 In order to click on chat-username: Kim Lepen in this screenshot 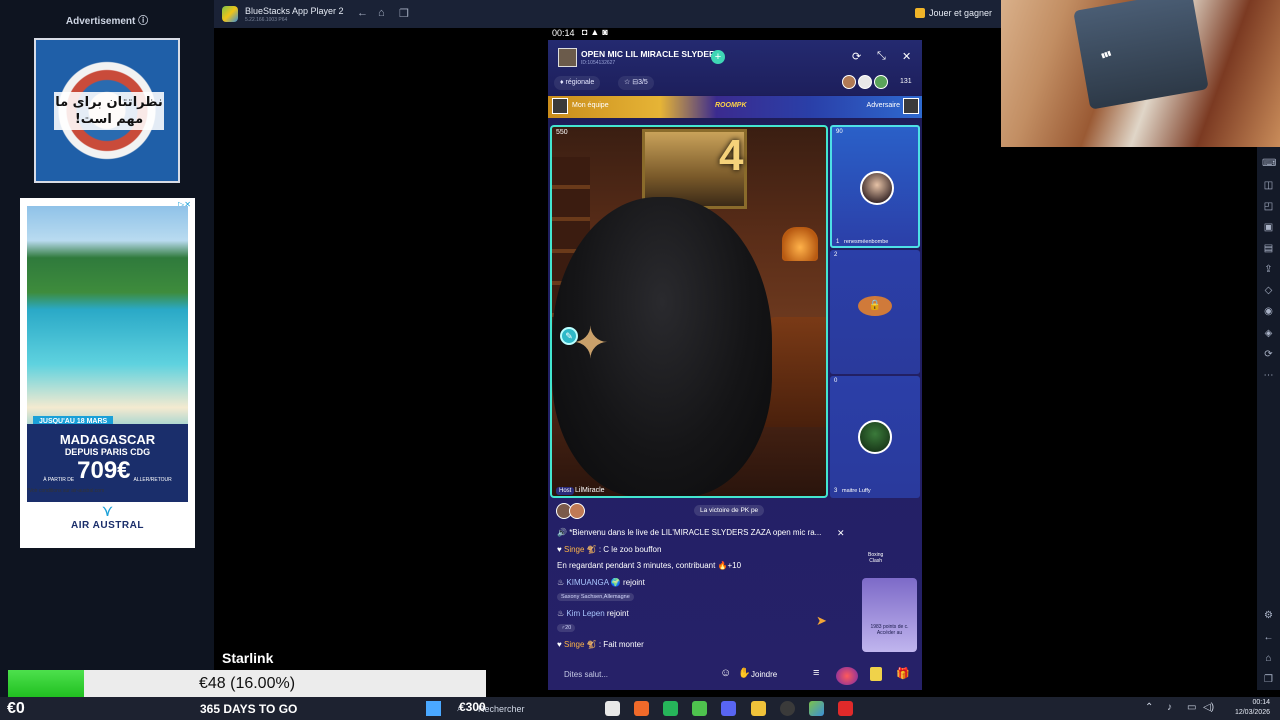, I will do `click(585, 613)`.